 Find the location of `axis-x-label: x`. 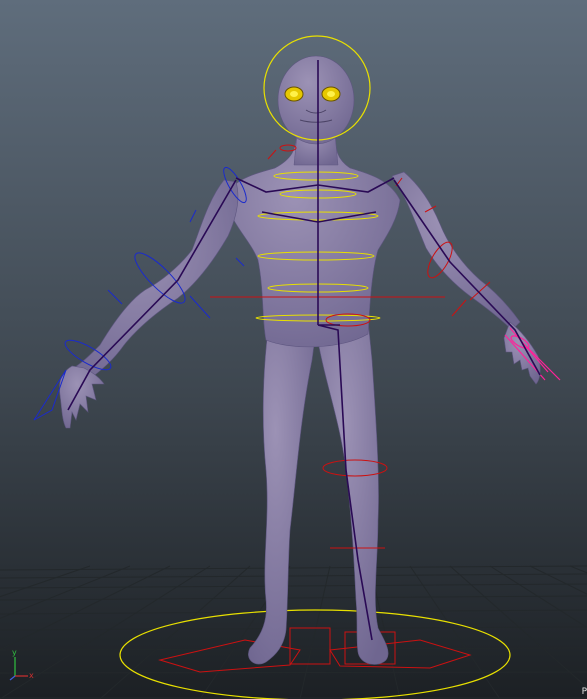

axis-x-label: x is located at coordinates (31, 675).